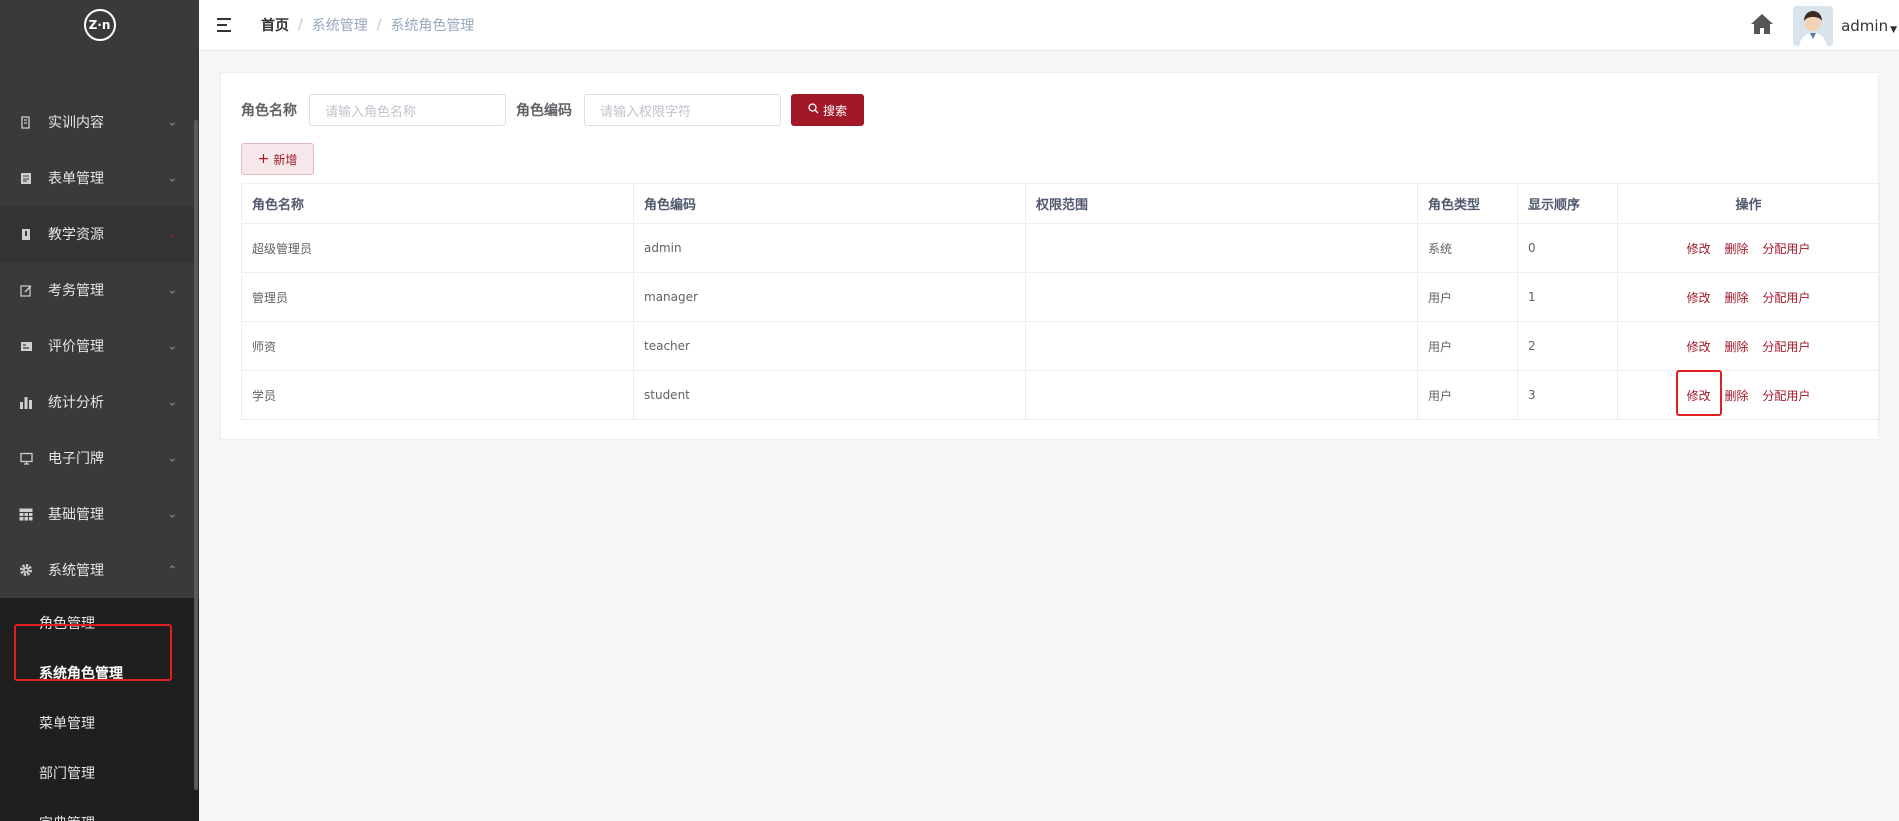 This screenshot has width=1899, height=821. I want to click on sidebar-item-label: 实训内容, so click(76, 123).